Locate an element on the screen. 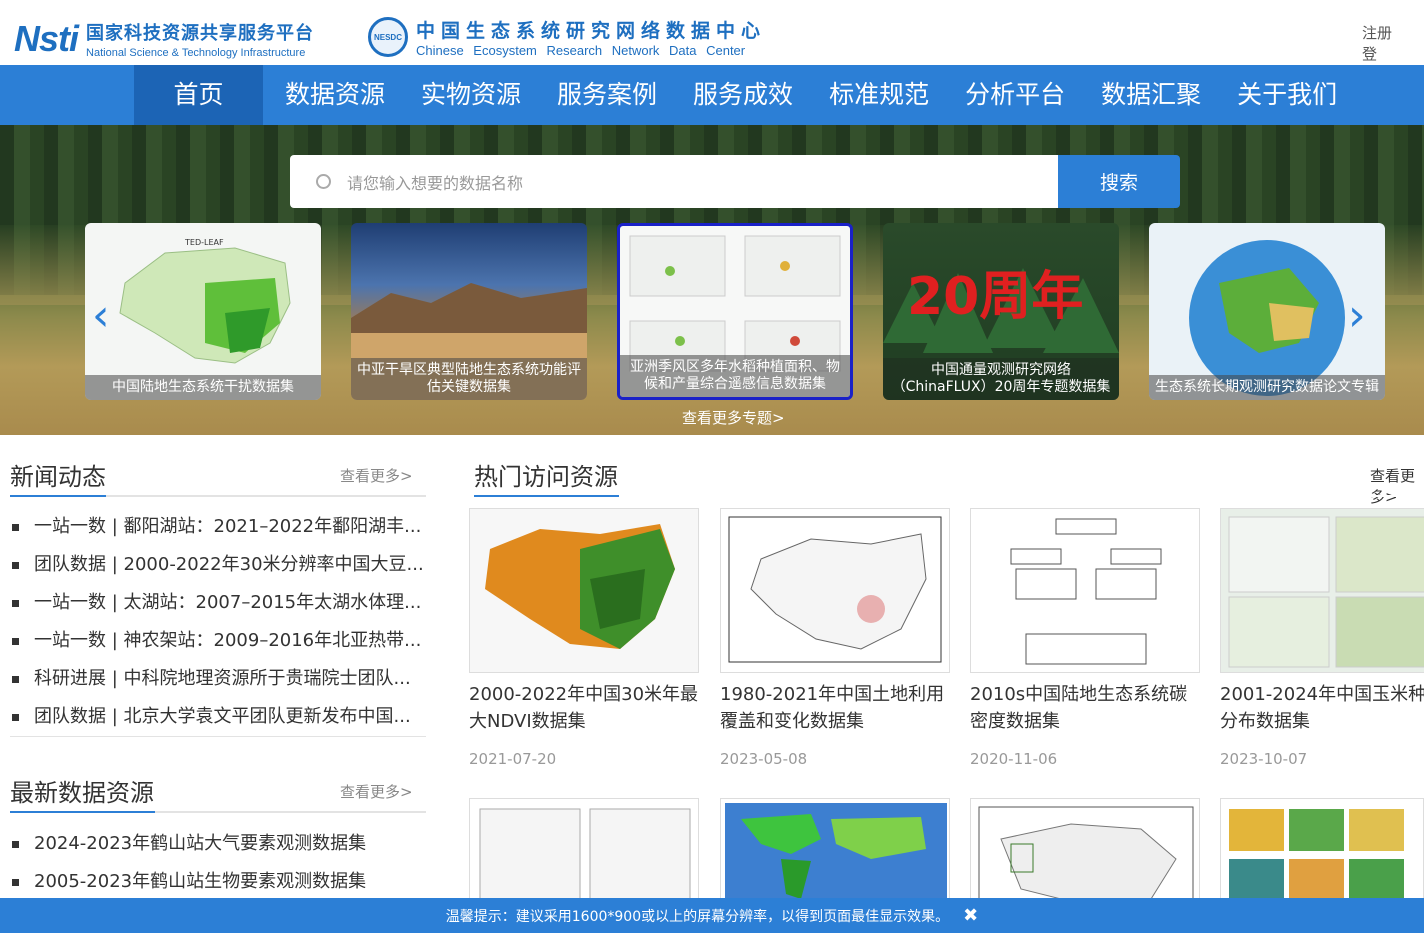 This screenshot has height=933, width=1424. nav-service-results: 服务成效 is located at coordinates (743, 95).